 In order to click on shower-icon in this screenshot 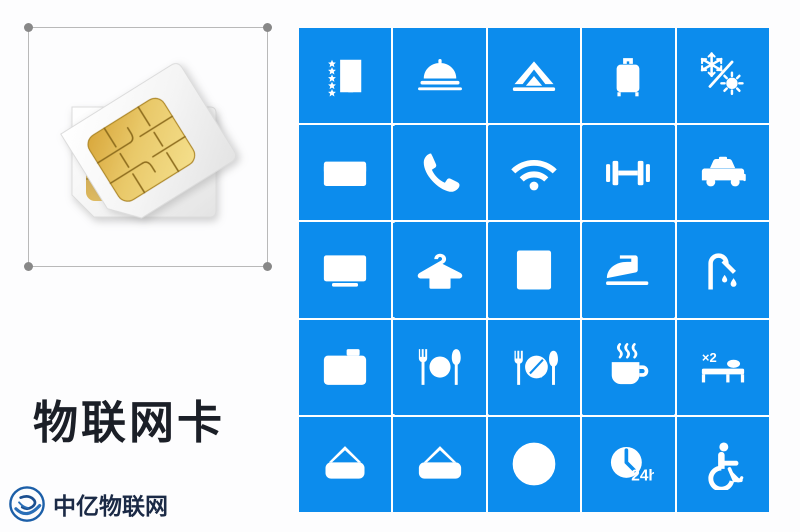, I will do `click(722, 271)`.